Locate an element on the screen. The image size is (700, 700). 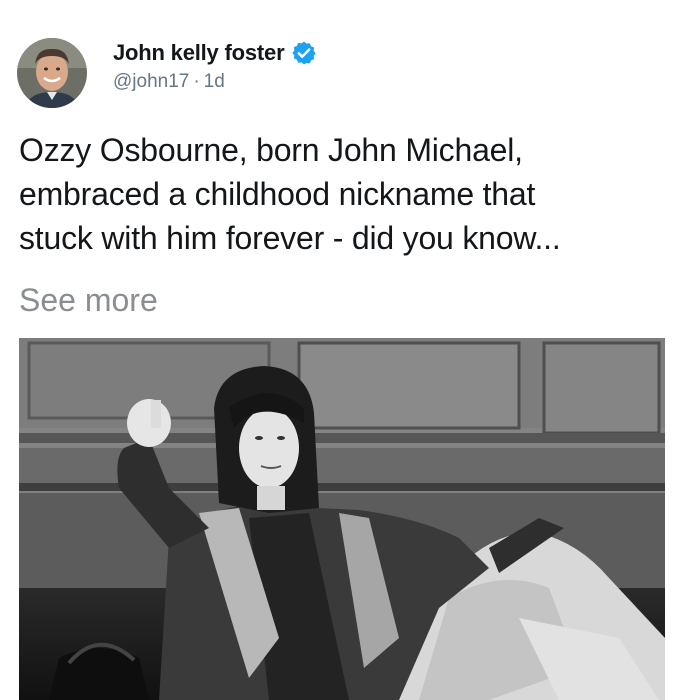
tweet-text-line: Ozzy Osbourne, born John Michael, is located at coordinates (271, 150).